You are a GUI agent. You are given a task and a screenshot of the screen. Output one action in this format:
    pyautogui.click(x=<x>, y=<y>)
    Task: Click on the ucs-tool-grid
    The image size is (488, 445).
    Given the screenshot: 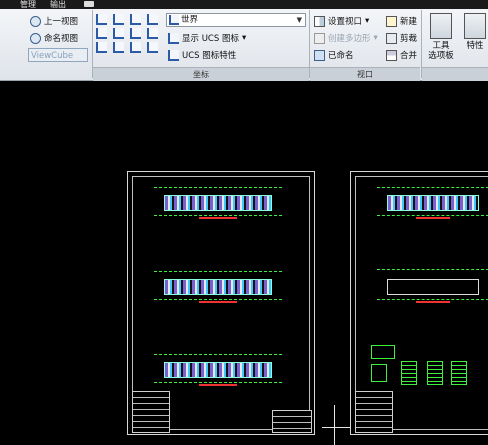 What is the action you would take?
    pyautogui.click(x=128, y=33)
    